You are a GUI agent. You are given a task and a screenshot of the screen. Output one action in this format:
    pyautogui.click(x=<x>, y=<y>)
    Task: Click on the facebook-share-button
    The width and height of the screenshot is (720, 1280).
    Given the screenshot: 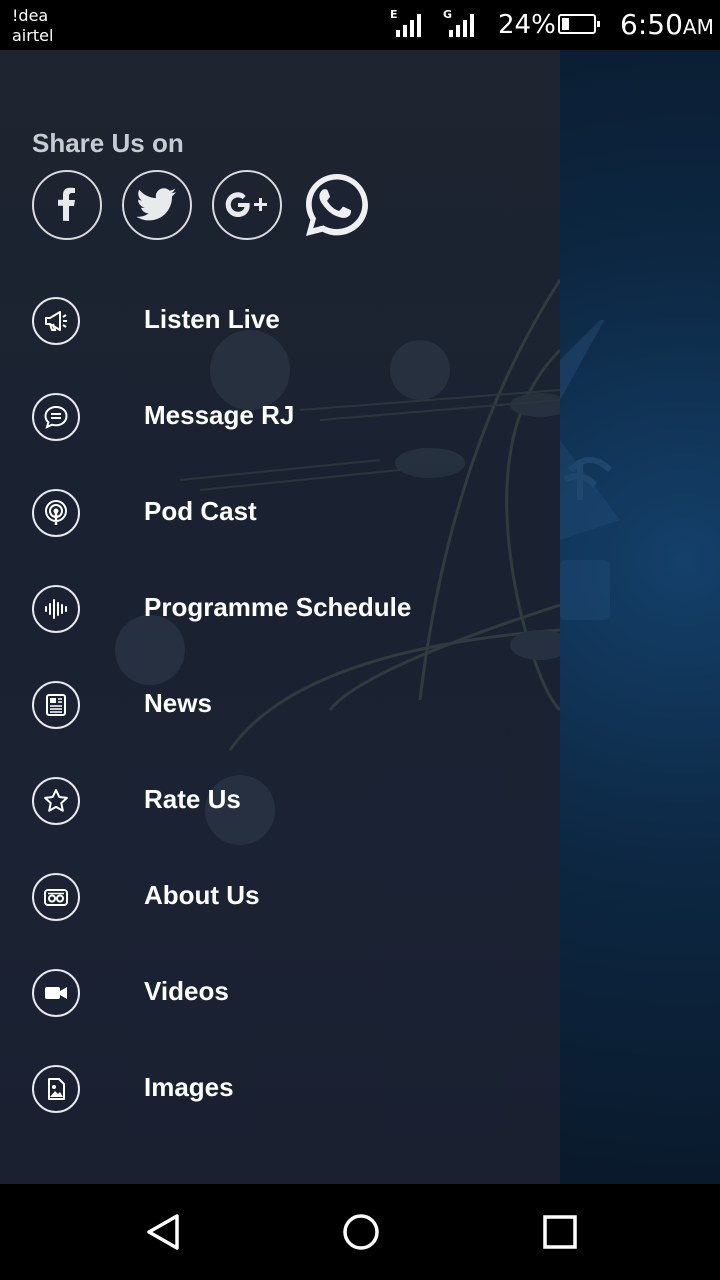 What is the action you would take?
    pyautogui.click(x=67, y=205)
    